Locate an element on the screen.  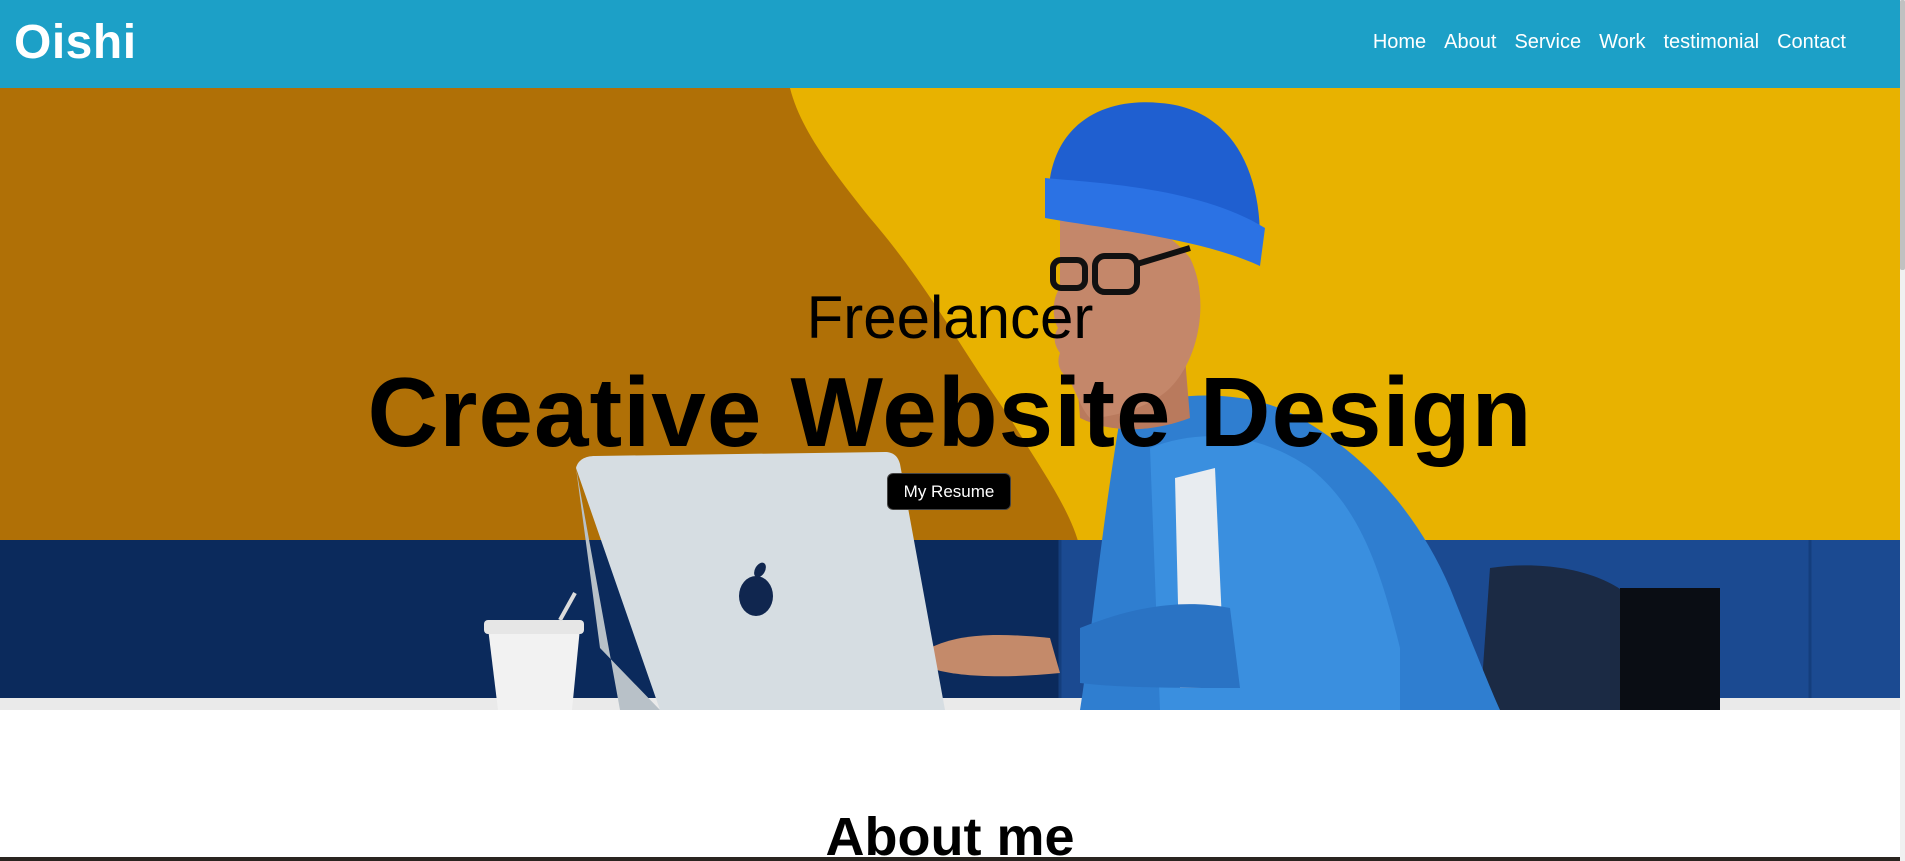
my-resume-button: My Resume is located at coordinates (949, 491).